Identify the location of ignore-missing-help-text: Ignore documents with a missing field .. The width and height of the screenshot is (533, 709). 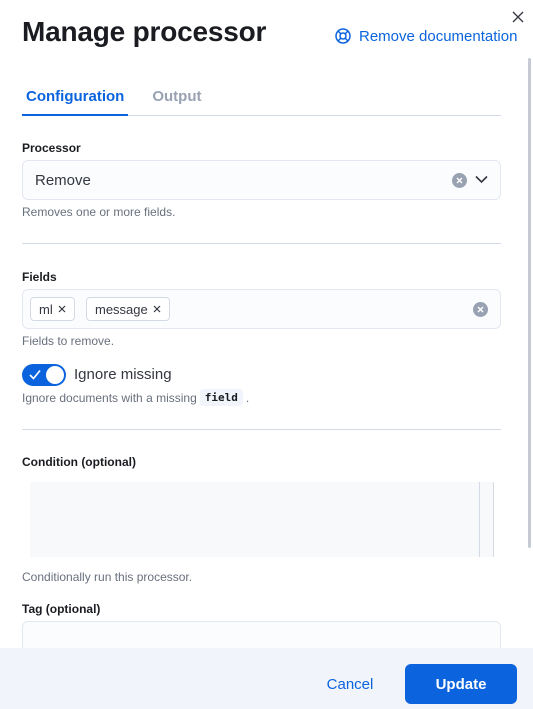
(135, 397).